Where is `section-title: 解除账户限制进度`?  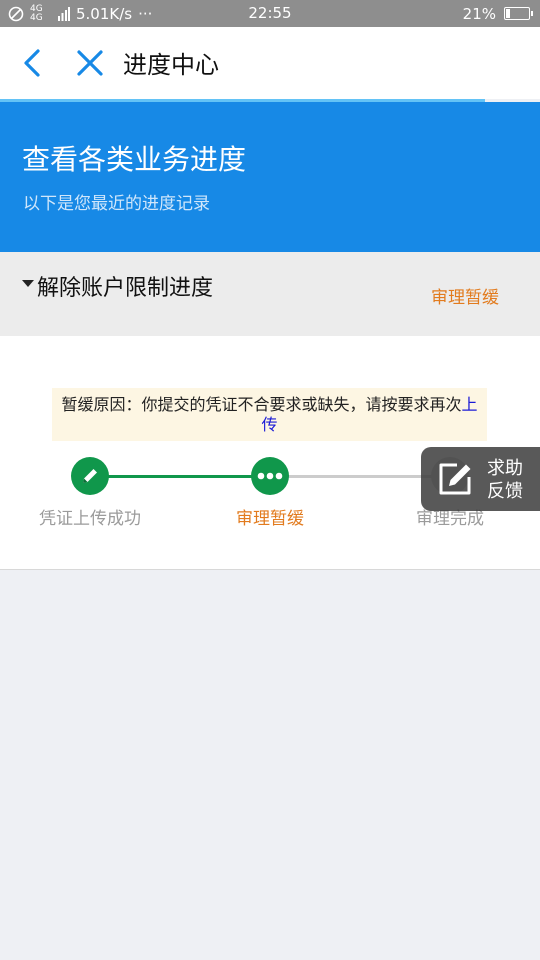
section-title: 解除账户限制进度 is located at coordinates (125, 288).